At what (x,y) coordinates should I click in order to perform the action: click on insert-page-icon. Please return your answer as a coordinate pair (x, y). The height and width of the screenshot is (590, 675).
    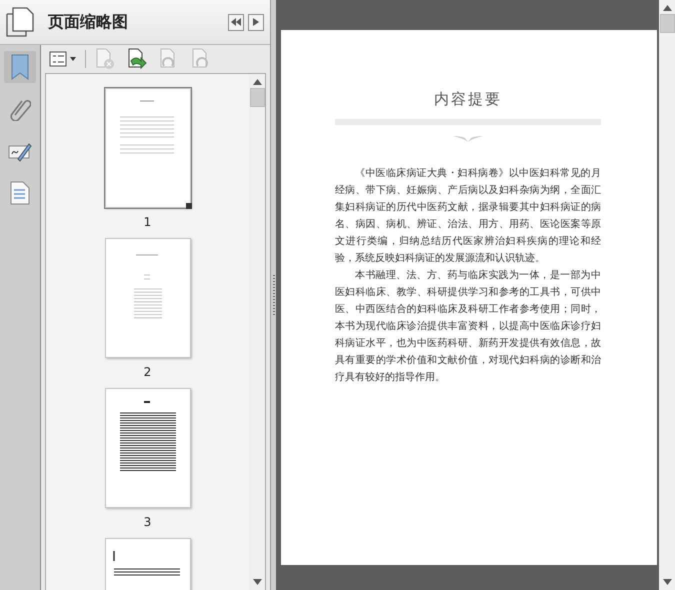
    Looking at the image, I should click on (137, 59).